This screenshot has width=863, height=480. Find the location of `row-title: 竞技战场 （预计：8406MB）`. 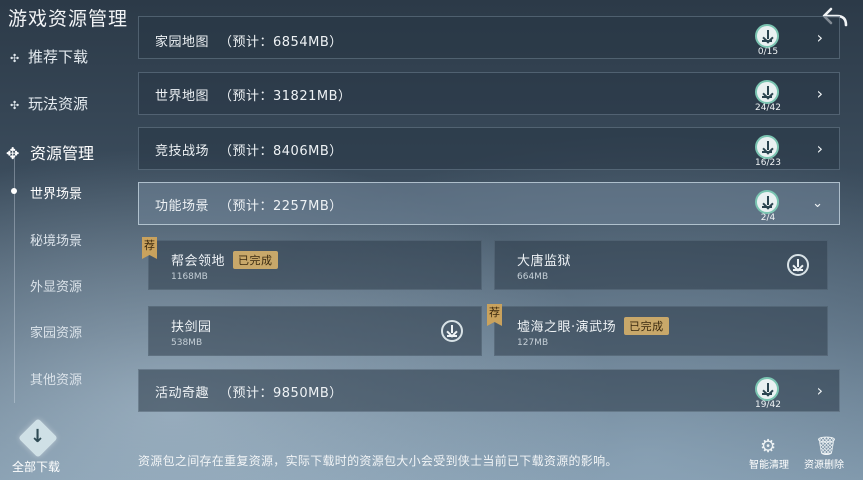

row-title: 竞技战场 （预计：8406MB） is located at coordinates (249, 151).